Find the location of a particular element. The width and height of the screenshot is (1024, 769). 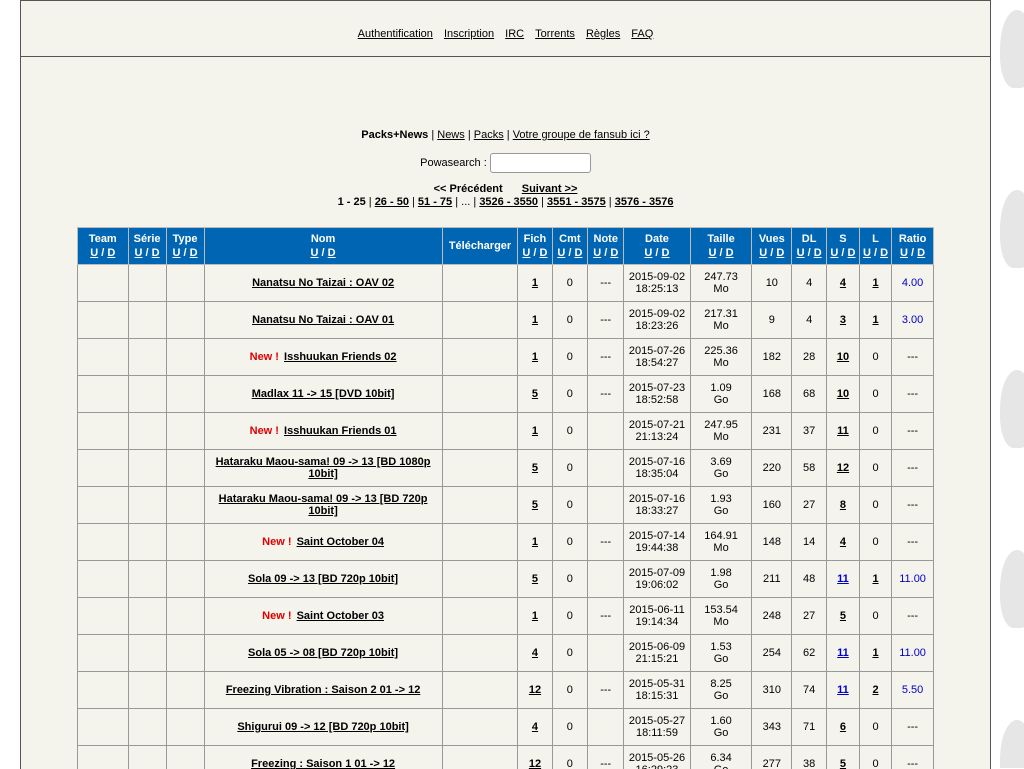

nav-link-inscription: Inscription is located at coordinates (469, 34).